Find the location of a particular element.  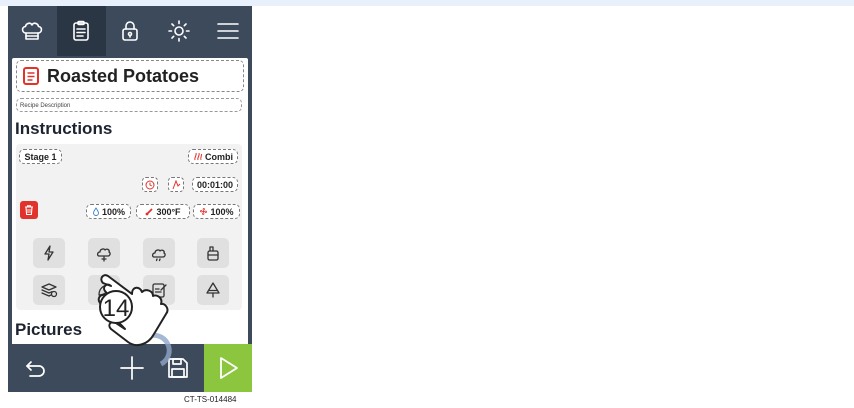

fan-speed-setting: 100% is located at coordinates (216, 211).